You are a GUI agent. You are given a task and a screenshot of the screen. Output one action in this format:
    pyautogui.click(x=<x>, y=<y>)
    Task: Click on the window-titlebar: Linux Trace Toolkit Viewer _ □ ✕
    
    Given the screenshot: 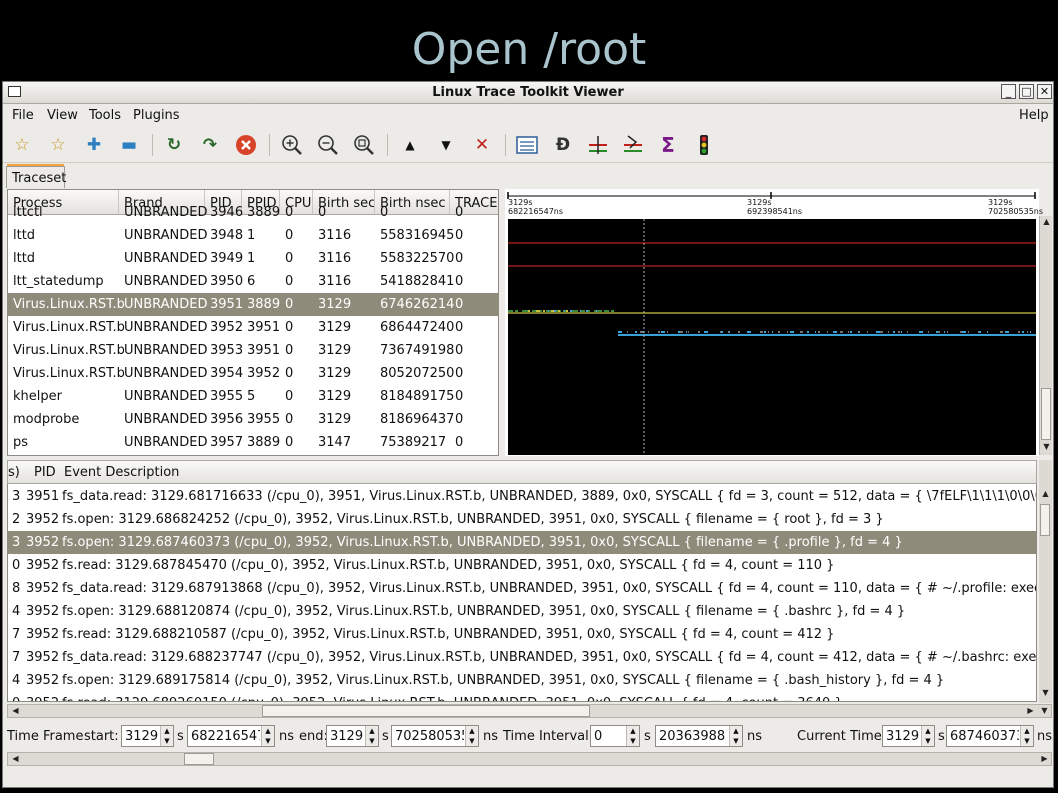 What is the action you would take?
    pyautogui.click(x=528, y=93)
    